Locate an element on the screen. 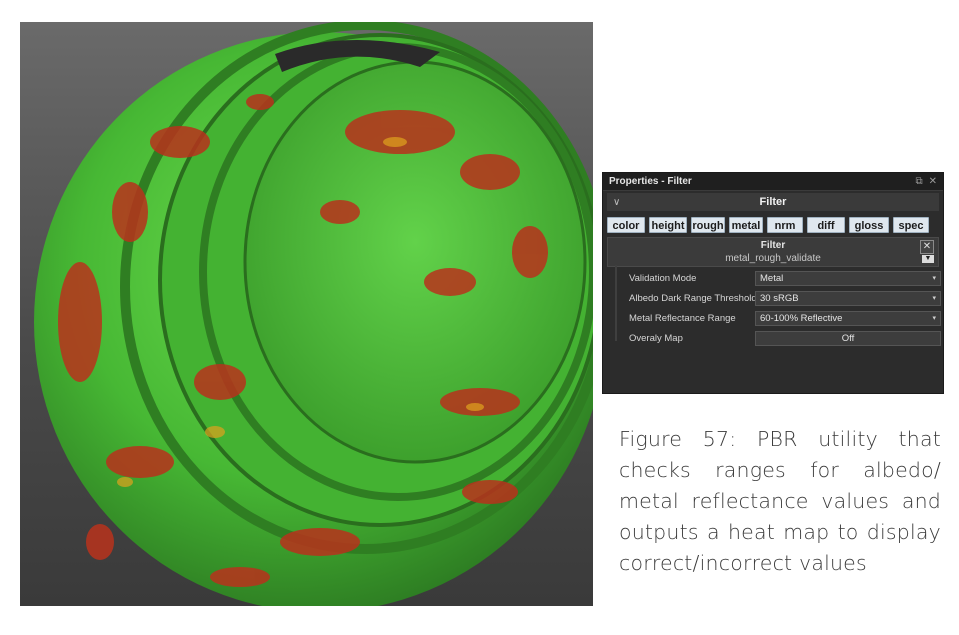  property-label: Overaly Map is located at coordinates (656, 338).